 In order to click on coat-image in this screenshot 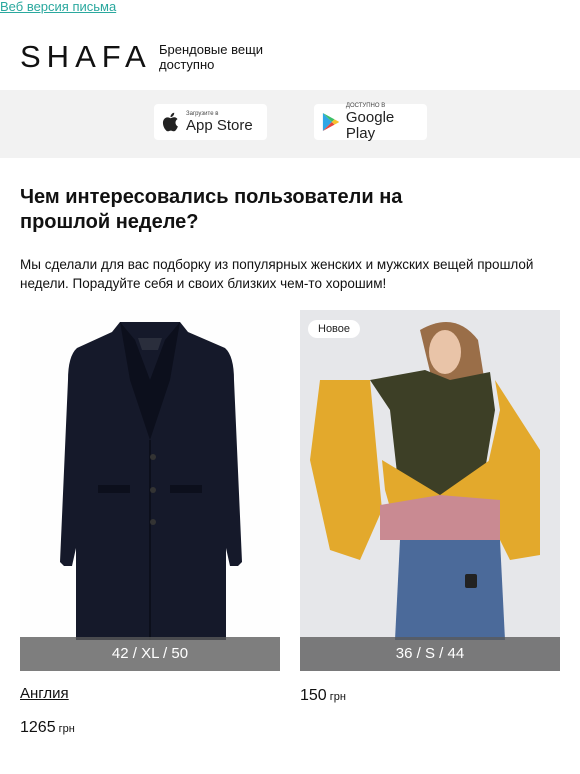, I will do `click(151, 481)`.